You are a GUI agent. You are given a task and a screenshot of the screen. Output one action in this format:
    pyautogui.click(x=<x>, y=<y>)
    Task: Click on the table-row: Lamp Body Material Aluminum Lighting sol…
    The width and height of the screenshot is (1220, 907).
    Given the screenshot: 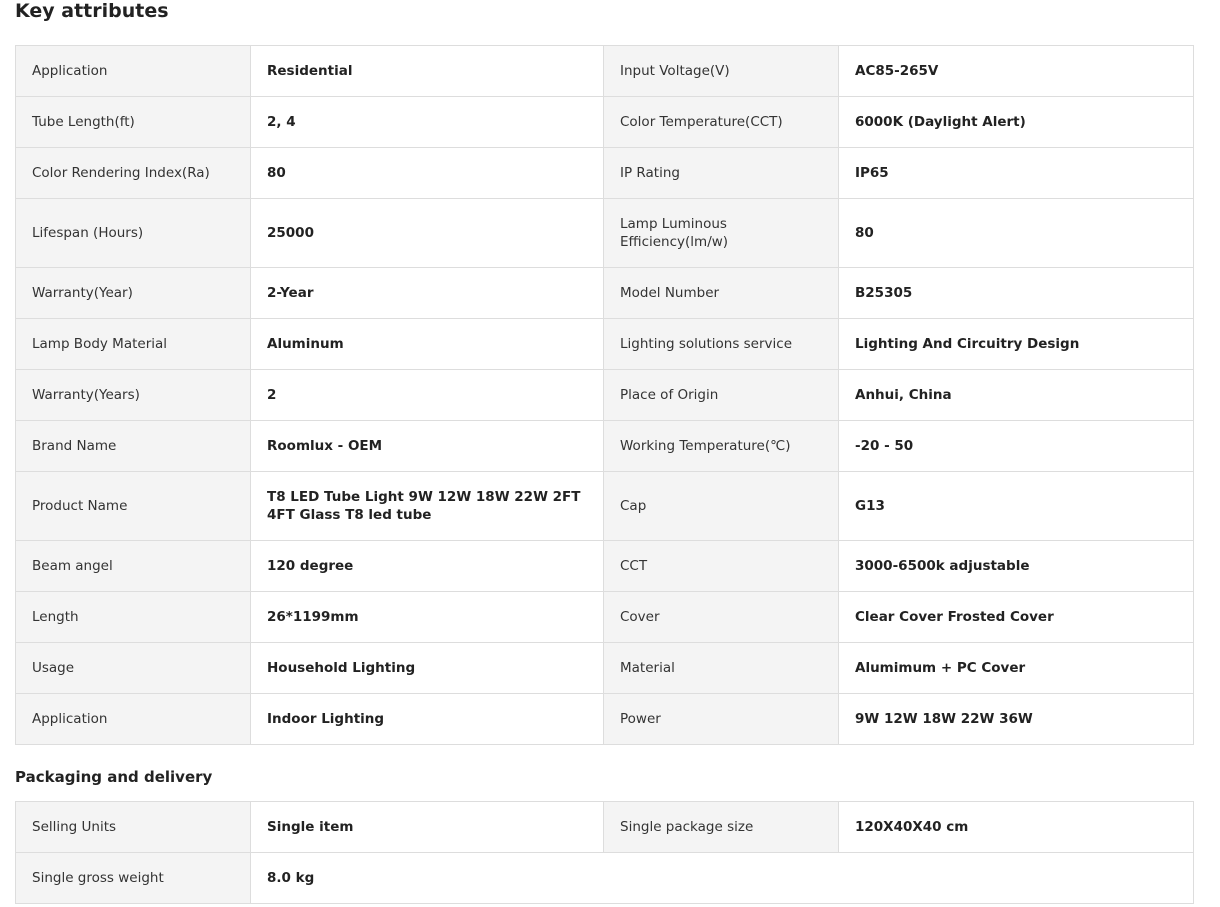 What is the action you would take?
    pyautogui.click(x=604, y=344)
    